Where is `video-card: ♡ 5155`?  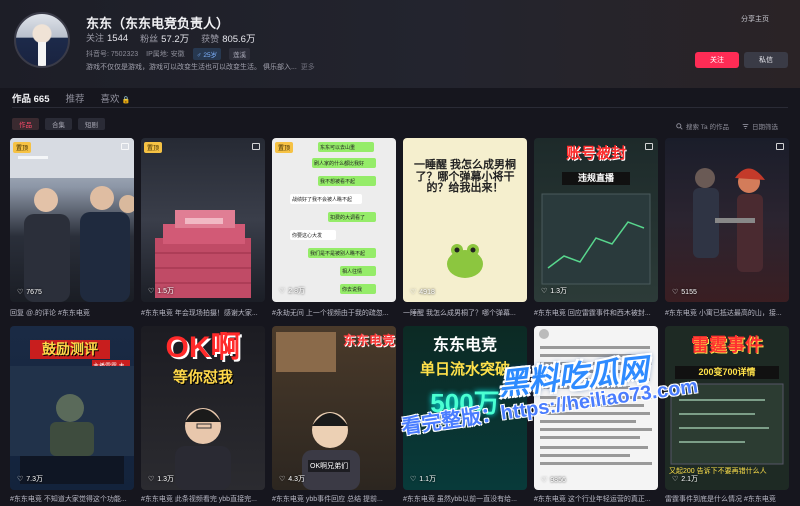 video-card: ♡ 5155 is located at coordinates (727, 220).